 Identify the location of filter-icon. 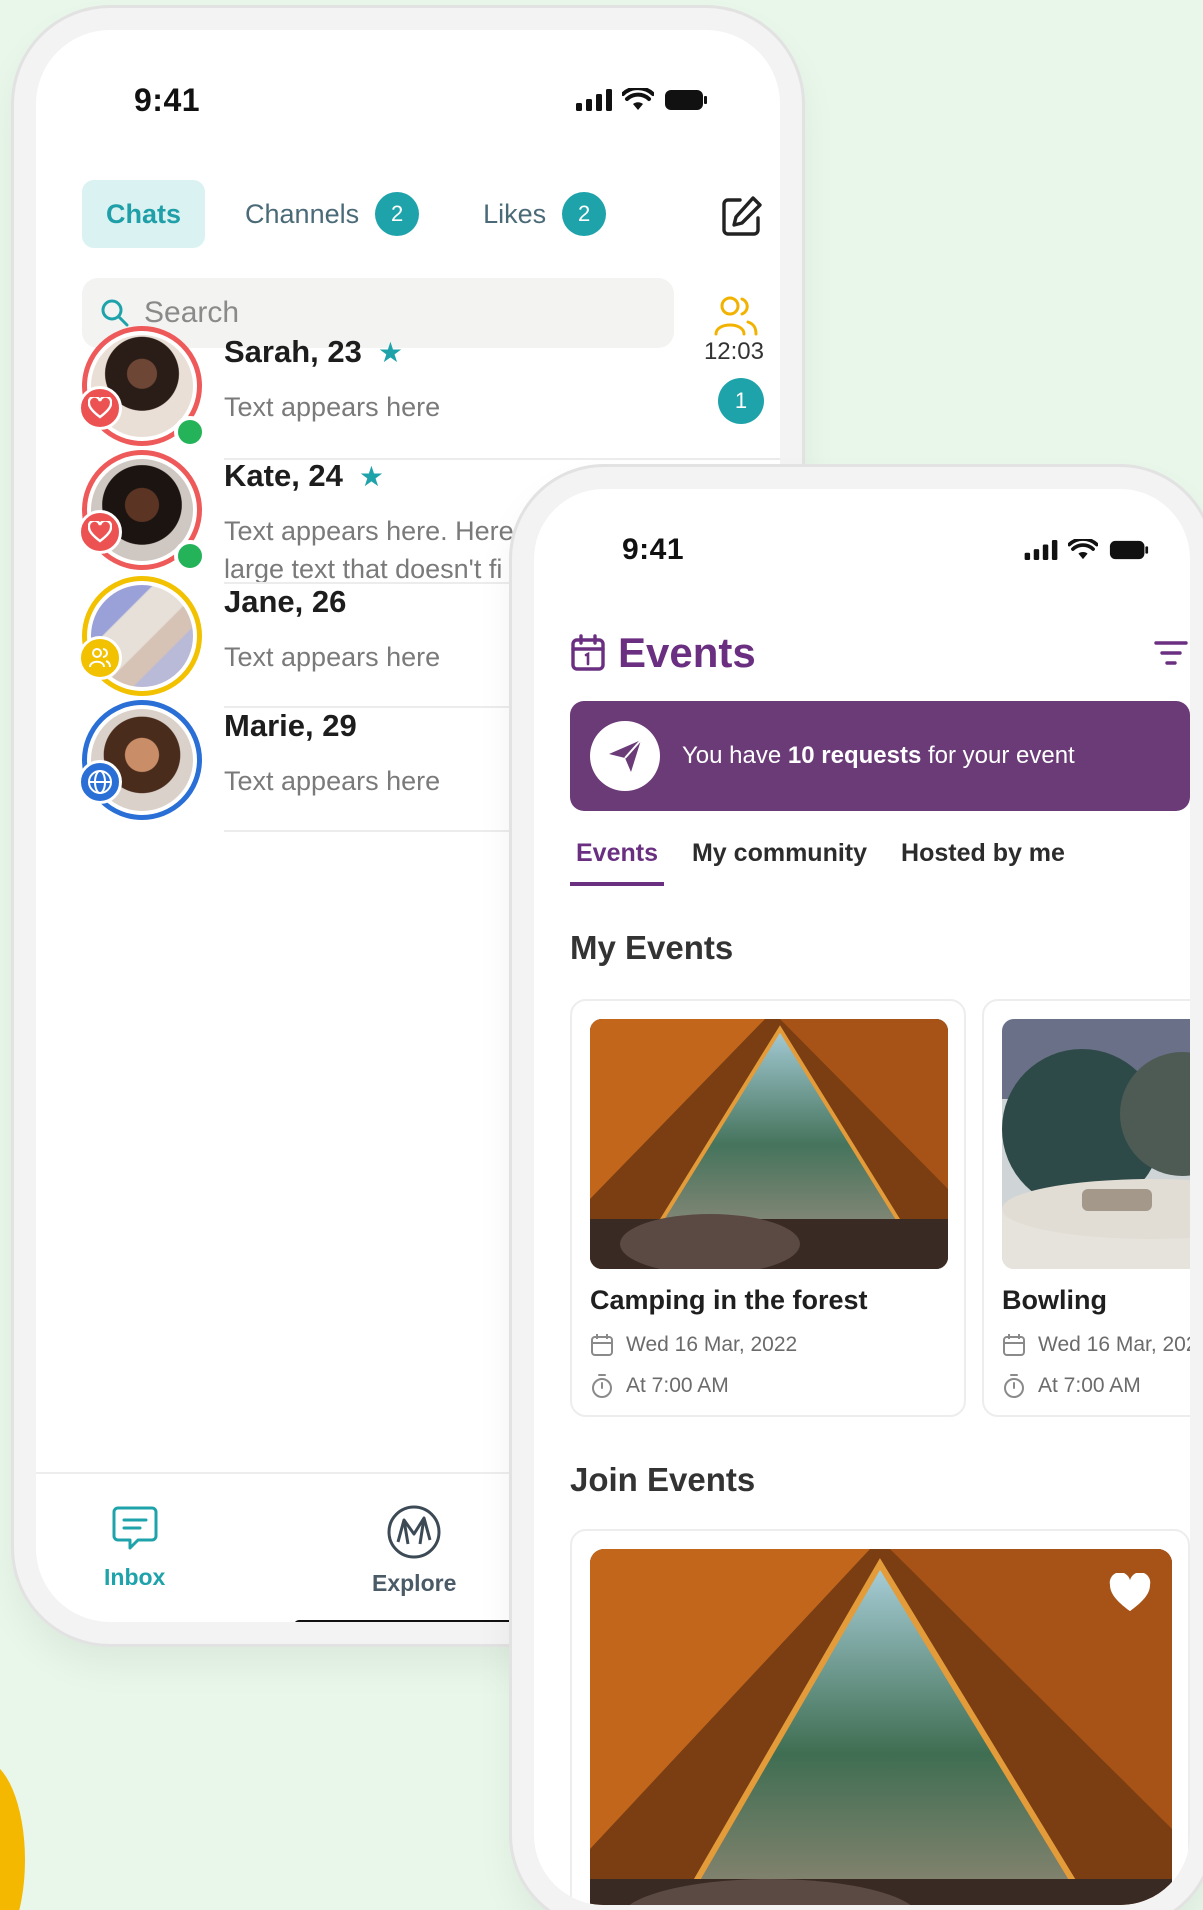
(1171, 653).